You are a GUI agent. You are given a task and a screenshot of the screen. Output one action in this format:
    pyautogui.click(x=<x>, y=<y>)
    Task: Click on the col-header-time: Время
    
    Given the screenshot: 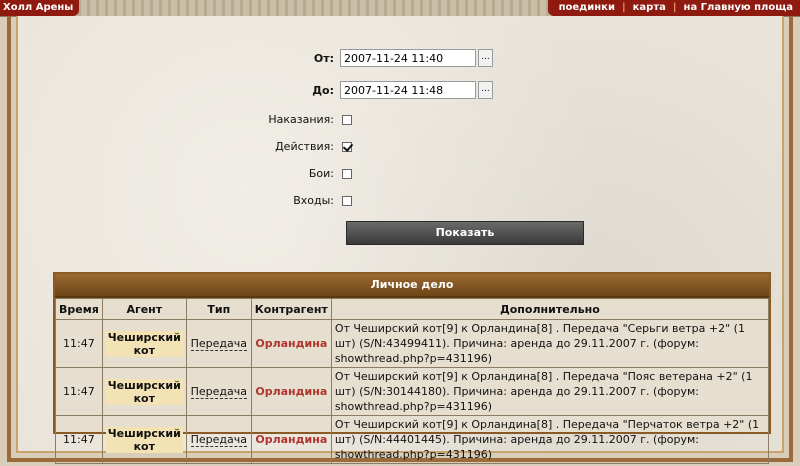 What is the action you would take?
    pyautogui.click(x=79, y=309)
    